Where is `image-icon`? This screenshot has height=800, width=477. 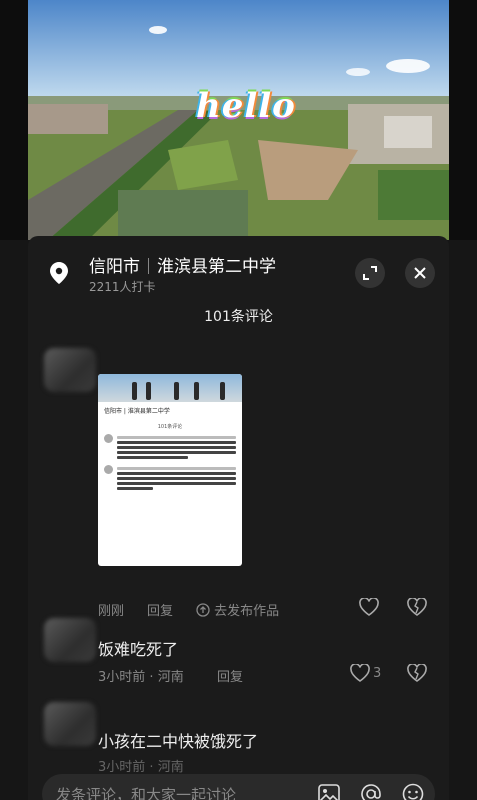
image-icon is located at coordinates (329, 792).